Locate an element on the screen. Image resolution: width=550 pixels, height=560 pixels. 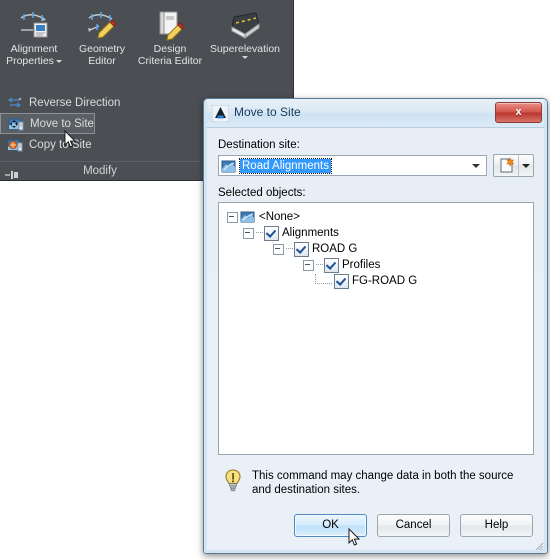
superelevation-button: Superelevation is located at coordinates (245, 29).